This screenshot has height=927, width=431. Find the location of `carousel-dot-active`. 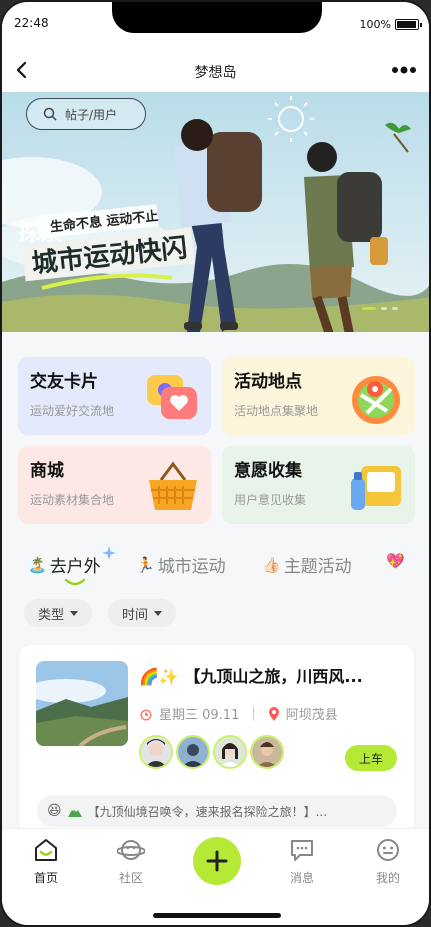

carousel-dot-active is located at coordinates (369, 308).